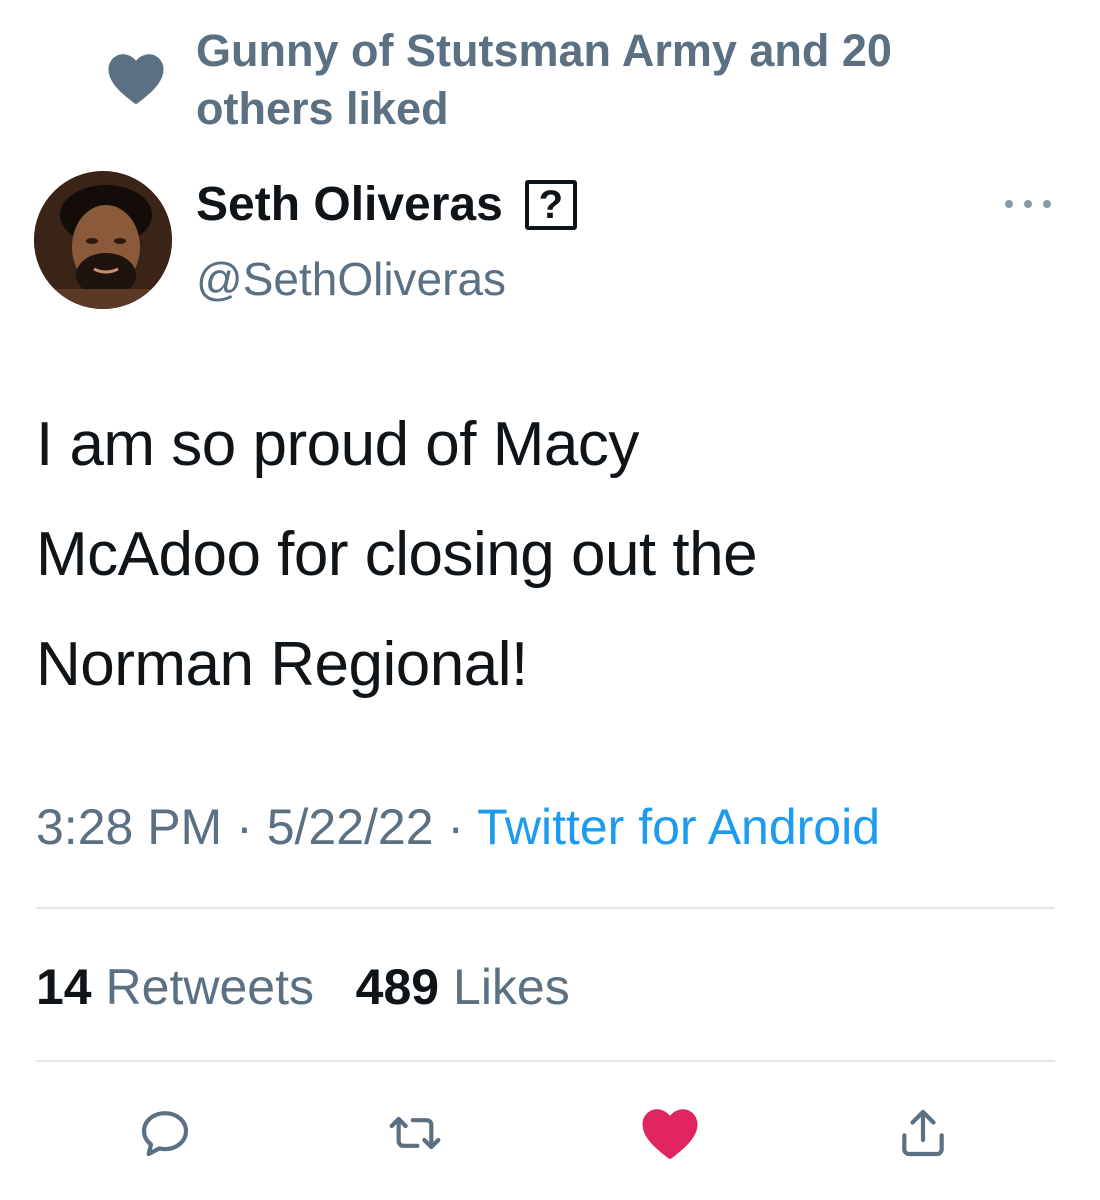  What do you see at coordinates (511, 987) in the screenshot?
I see `likes-label: Likes` at bounding box center [511, 987].